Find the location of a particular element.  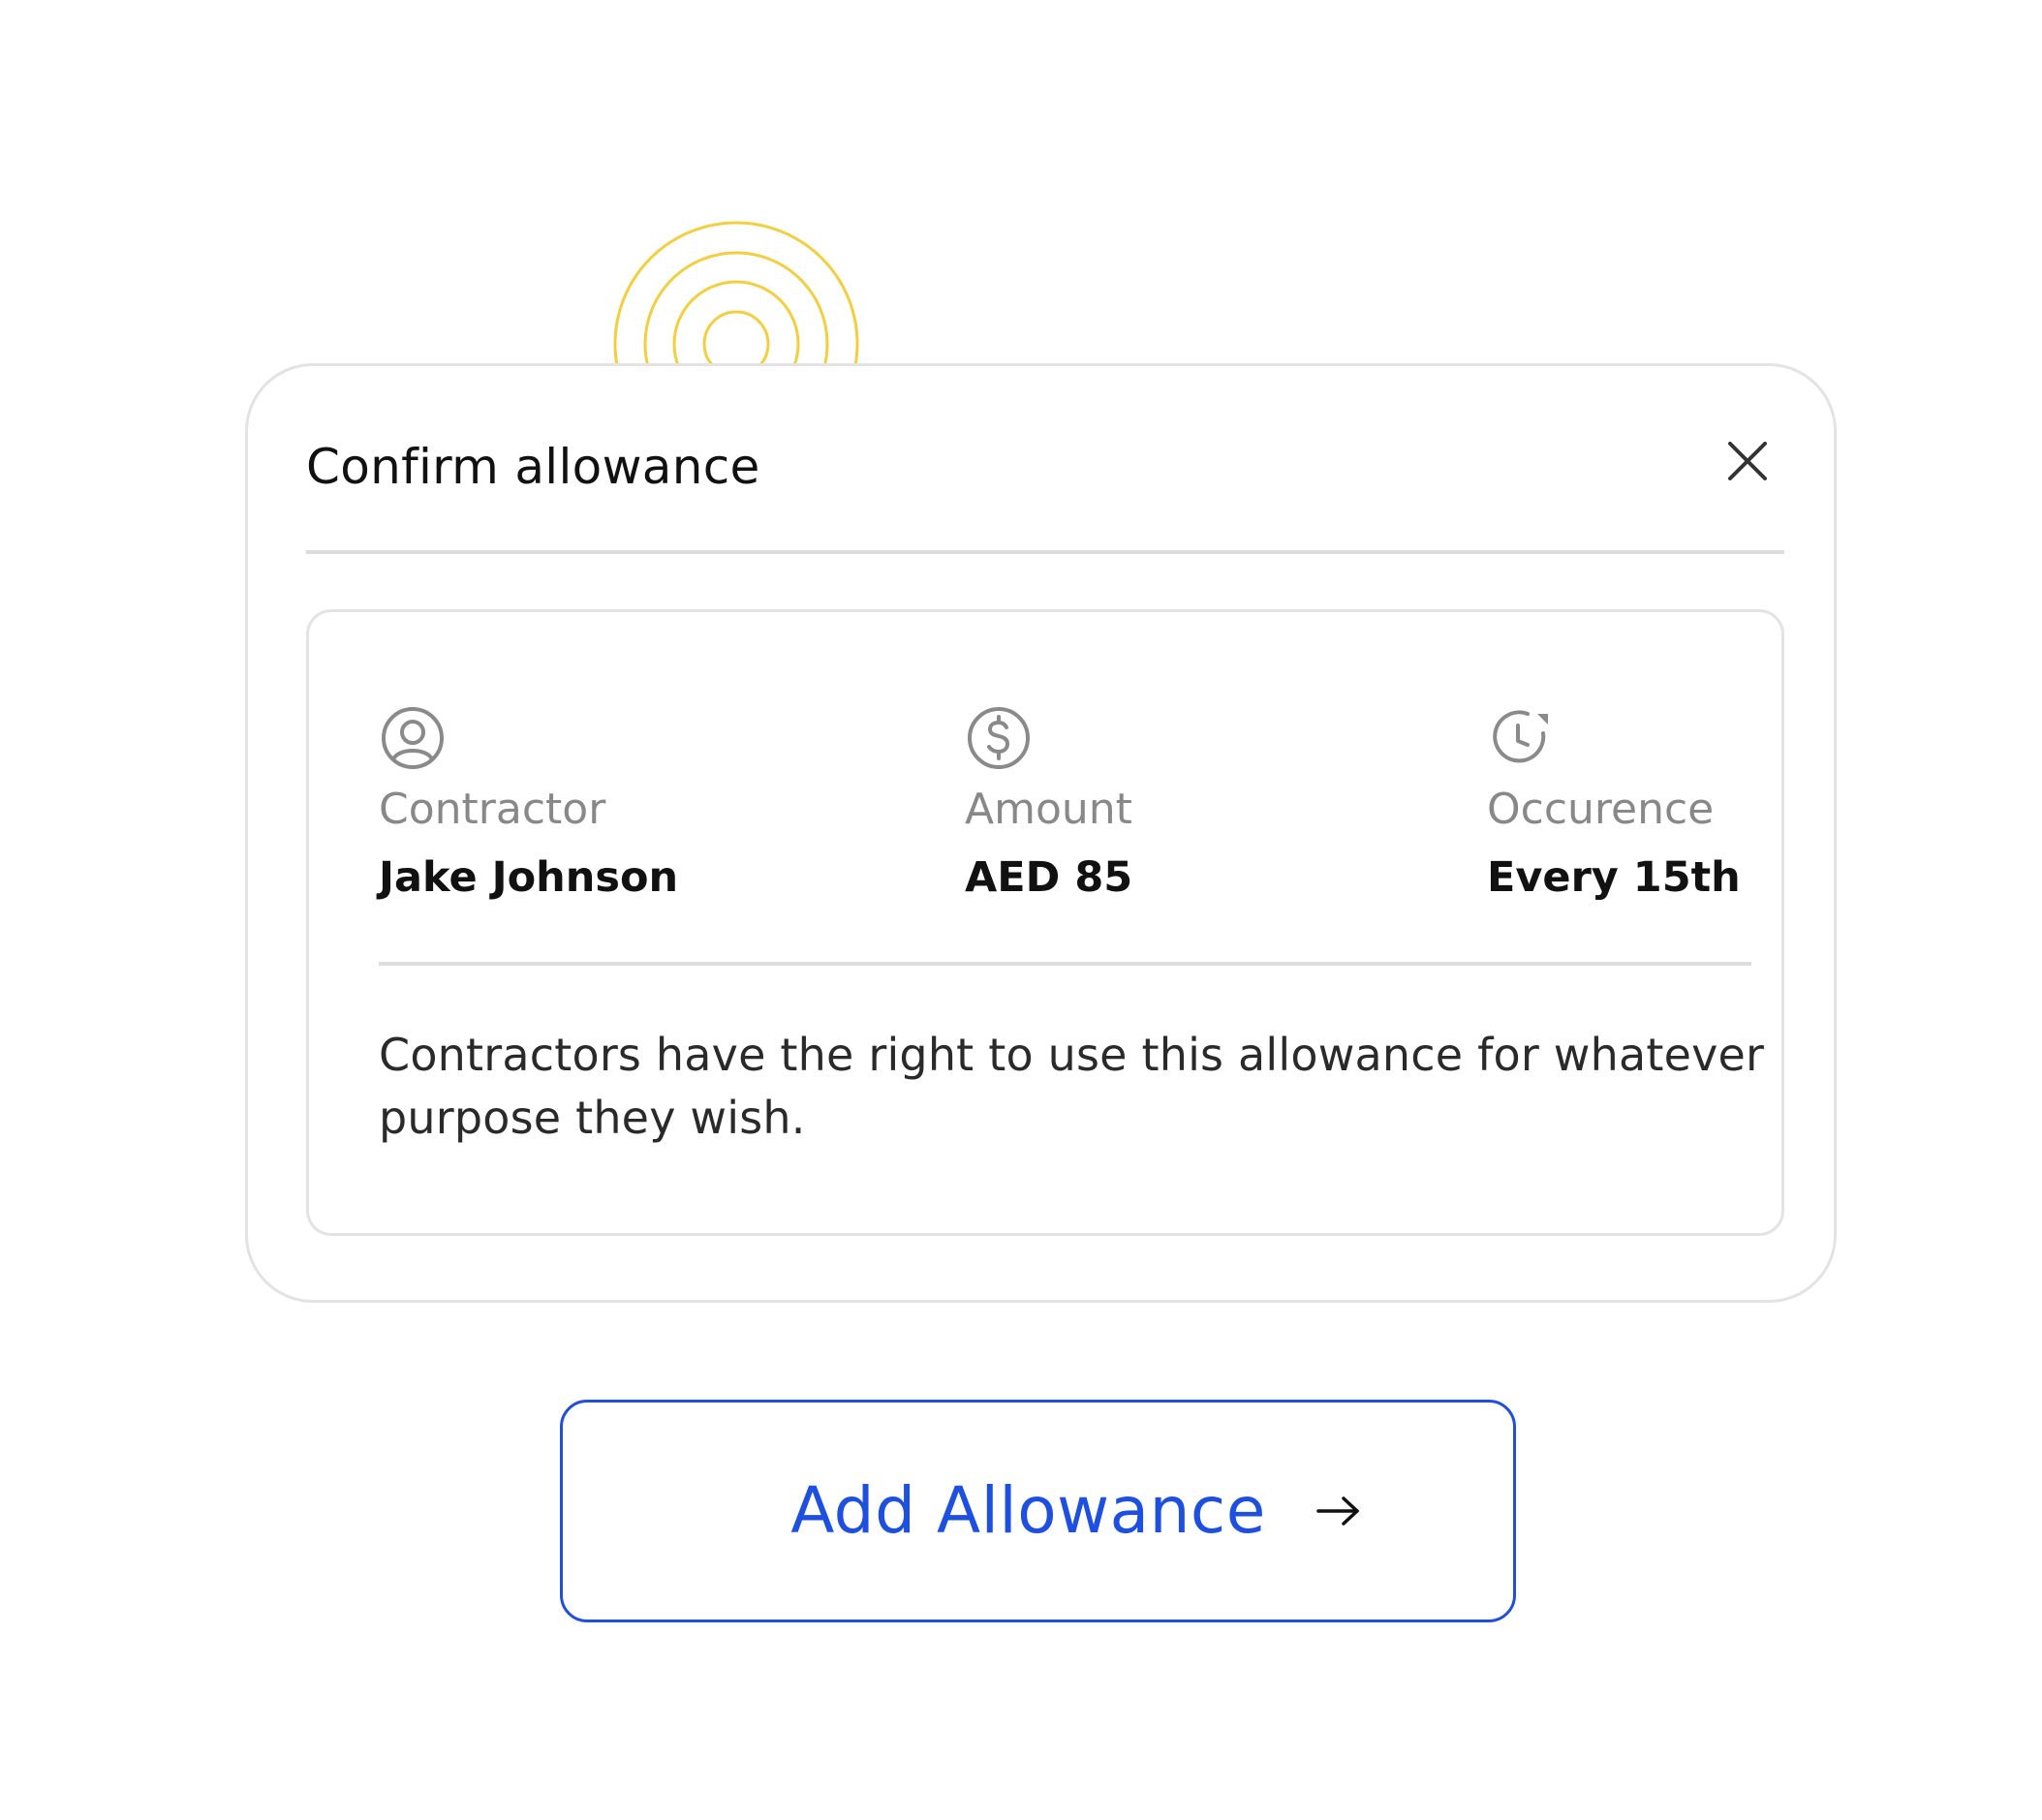

close-button is located at coordinates (1747, 461).